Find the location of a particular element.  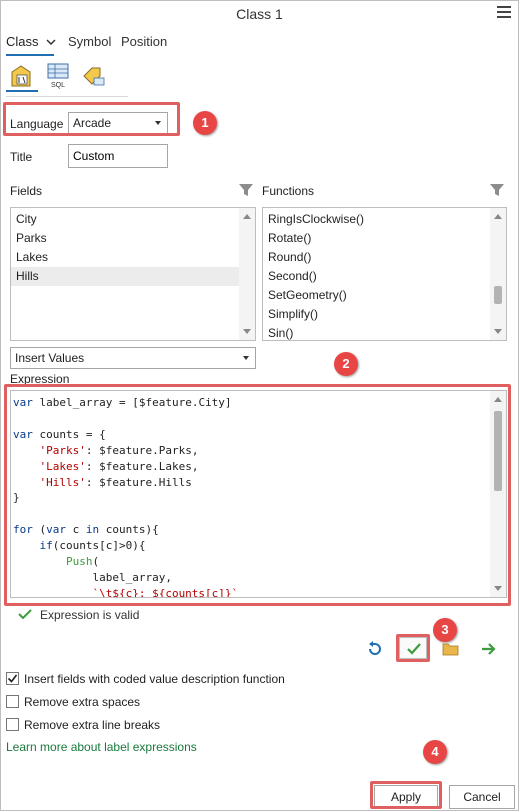

callout-badge-4: 4 is located at coordinates (435, 752).